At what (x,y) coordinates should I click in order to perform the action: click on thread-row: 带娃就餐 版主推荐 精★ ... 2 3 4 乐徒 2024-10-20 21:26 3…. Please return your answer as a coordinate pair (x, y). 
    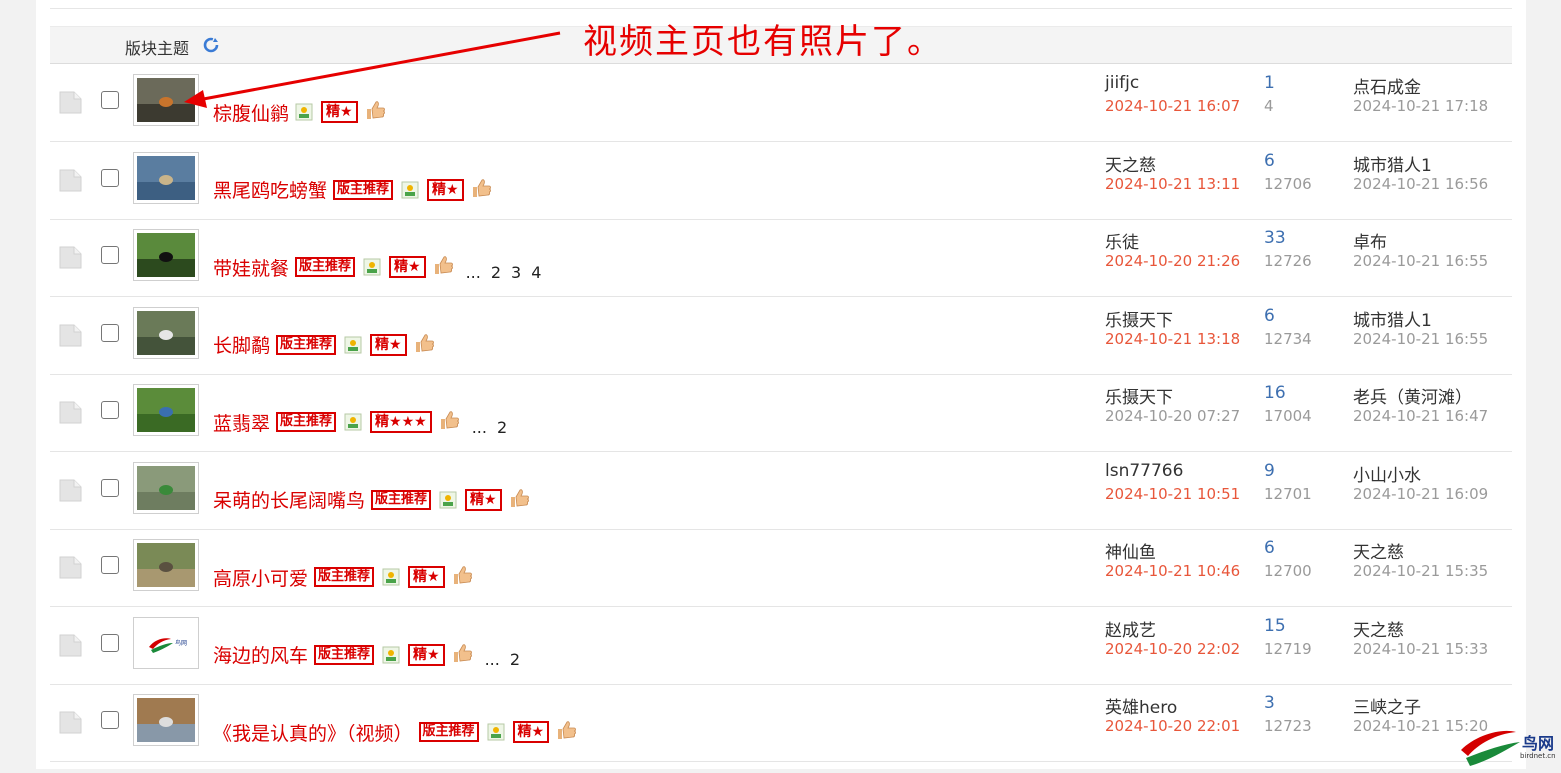
    Looking at the image, I should click on (781, 258).